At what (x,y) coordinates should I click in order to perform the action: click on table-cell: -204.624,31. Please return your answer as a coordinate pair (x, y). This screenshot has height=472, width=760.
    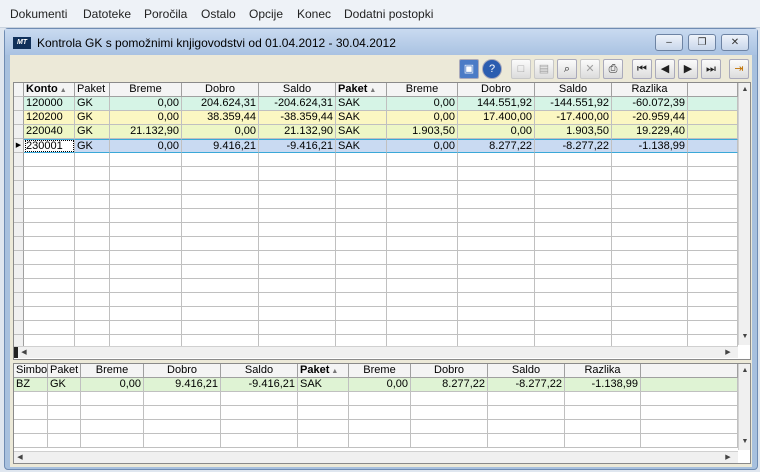
    Looking at the image, I should click on (297, 104).